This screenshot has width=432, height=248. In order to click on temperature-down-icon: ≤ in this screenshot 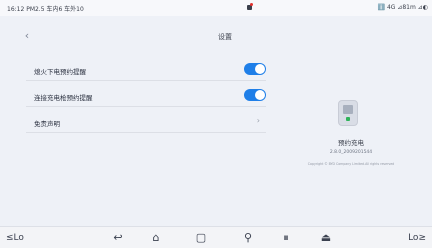, I will do `click(10, 238)`.